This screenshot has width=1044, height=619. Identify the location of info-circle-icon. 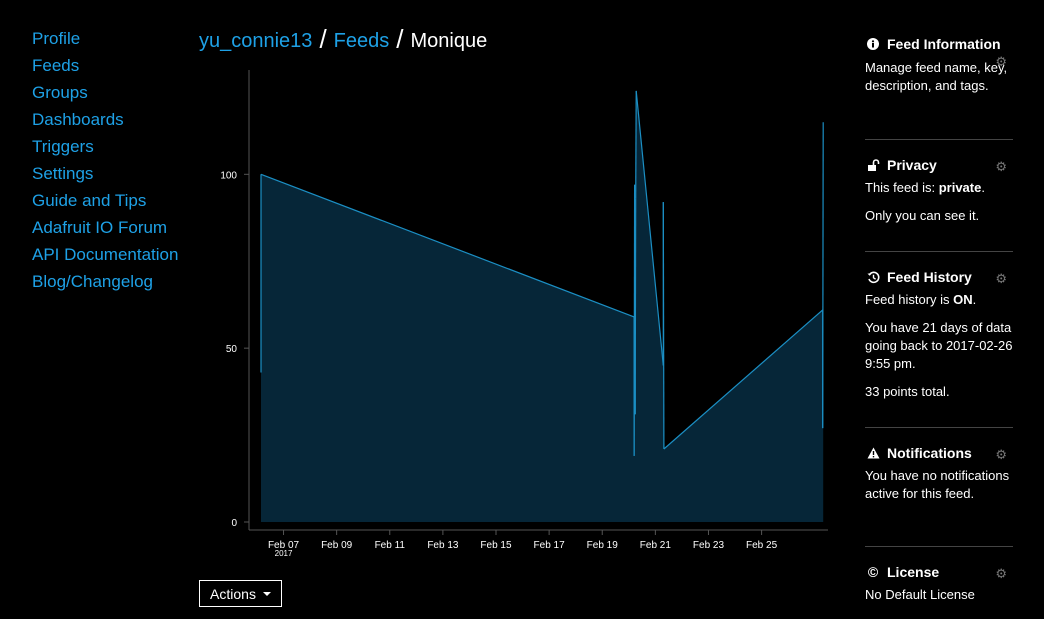
(873, 44).